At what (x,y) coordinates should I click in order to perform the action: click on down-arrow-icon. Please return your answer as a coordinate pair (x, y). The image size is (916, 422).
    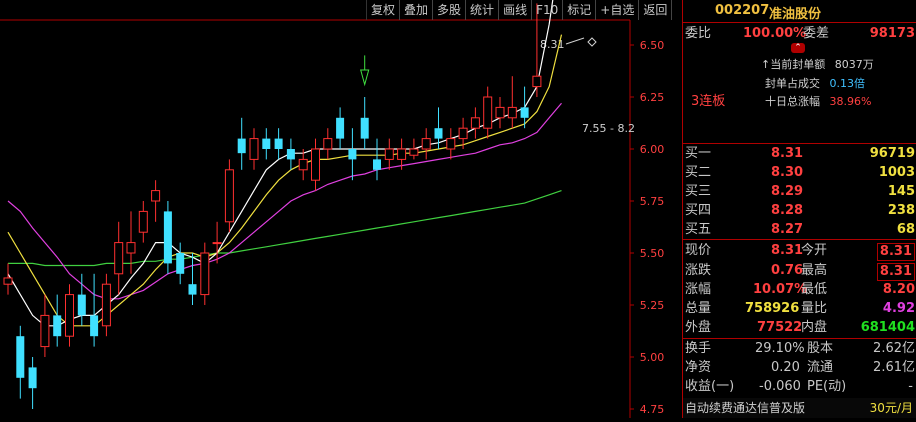
    Looking at the image, I should click on (365, 78).